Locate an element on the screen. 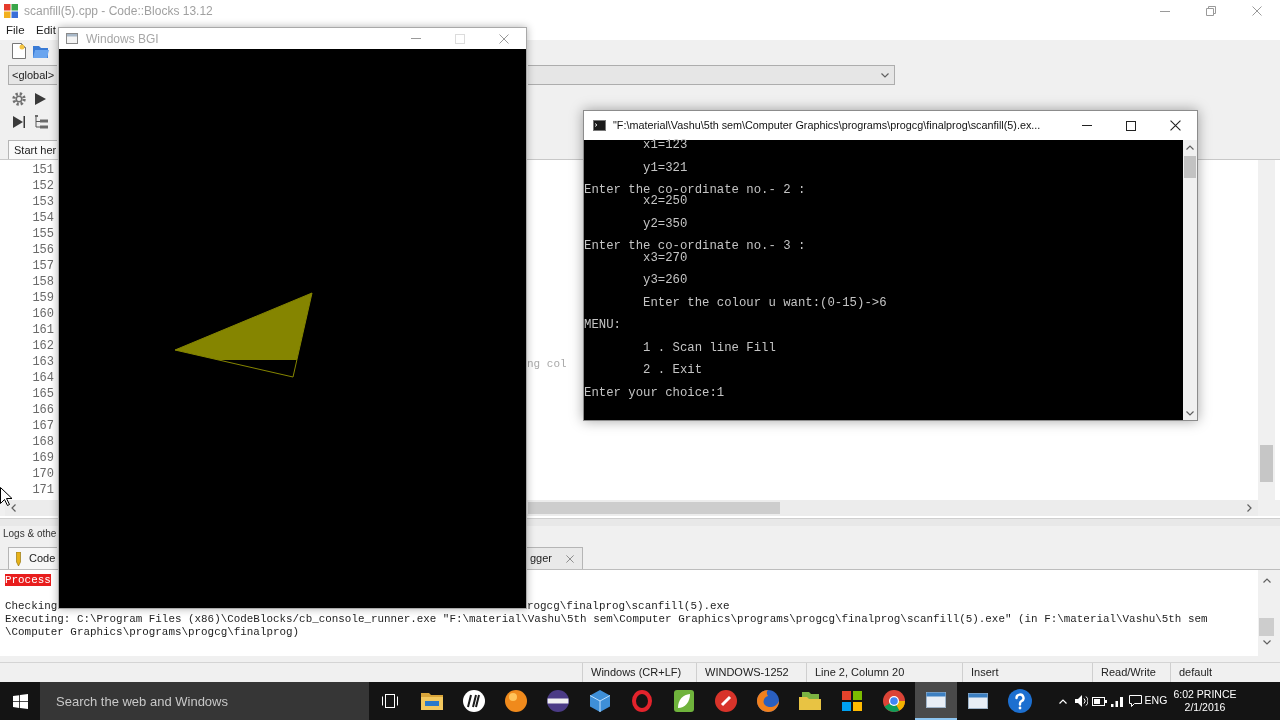 Image resolution: width=1280 pixels, height=720 pixels. play-icon is located at coordinates (40, 99).